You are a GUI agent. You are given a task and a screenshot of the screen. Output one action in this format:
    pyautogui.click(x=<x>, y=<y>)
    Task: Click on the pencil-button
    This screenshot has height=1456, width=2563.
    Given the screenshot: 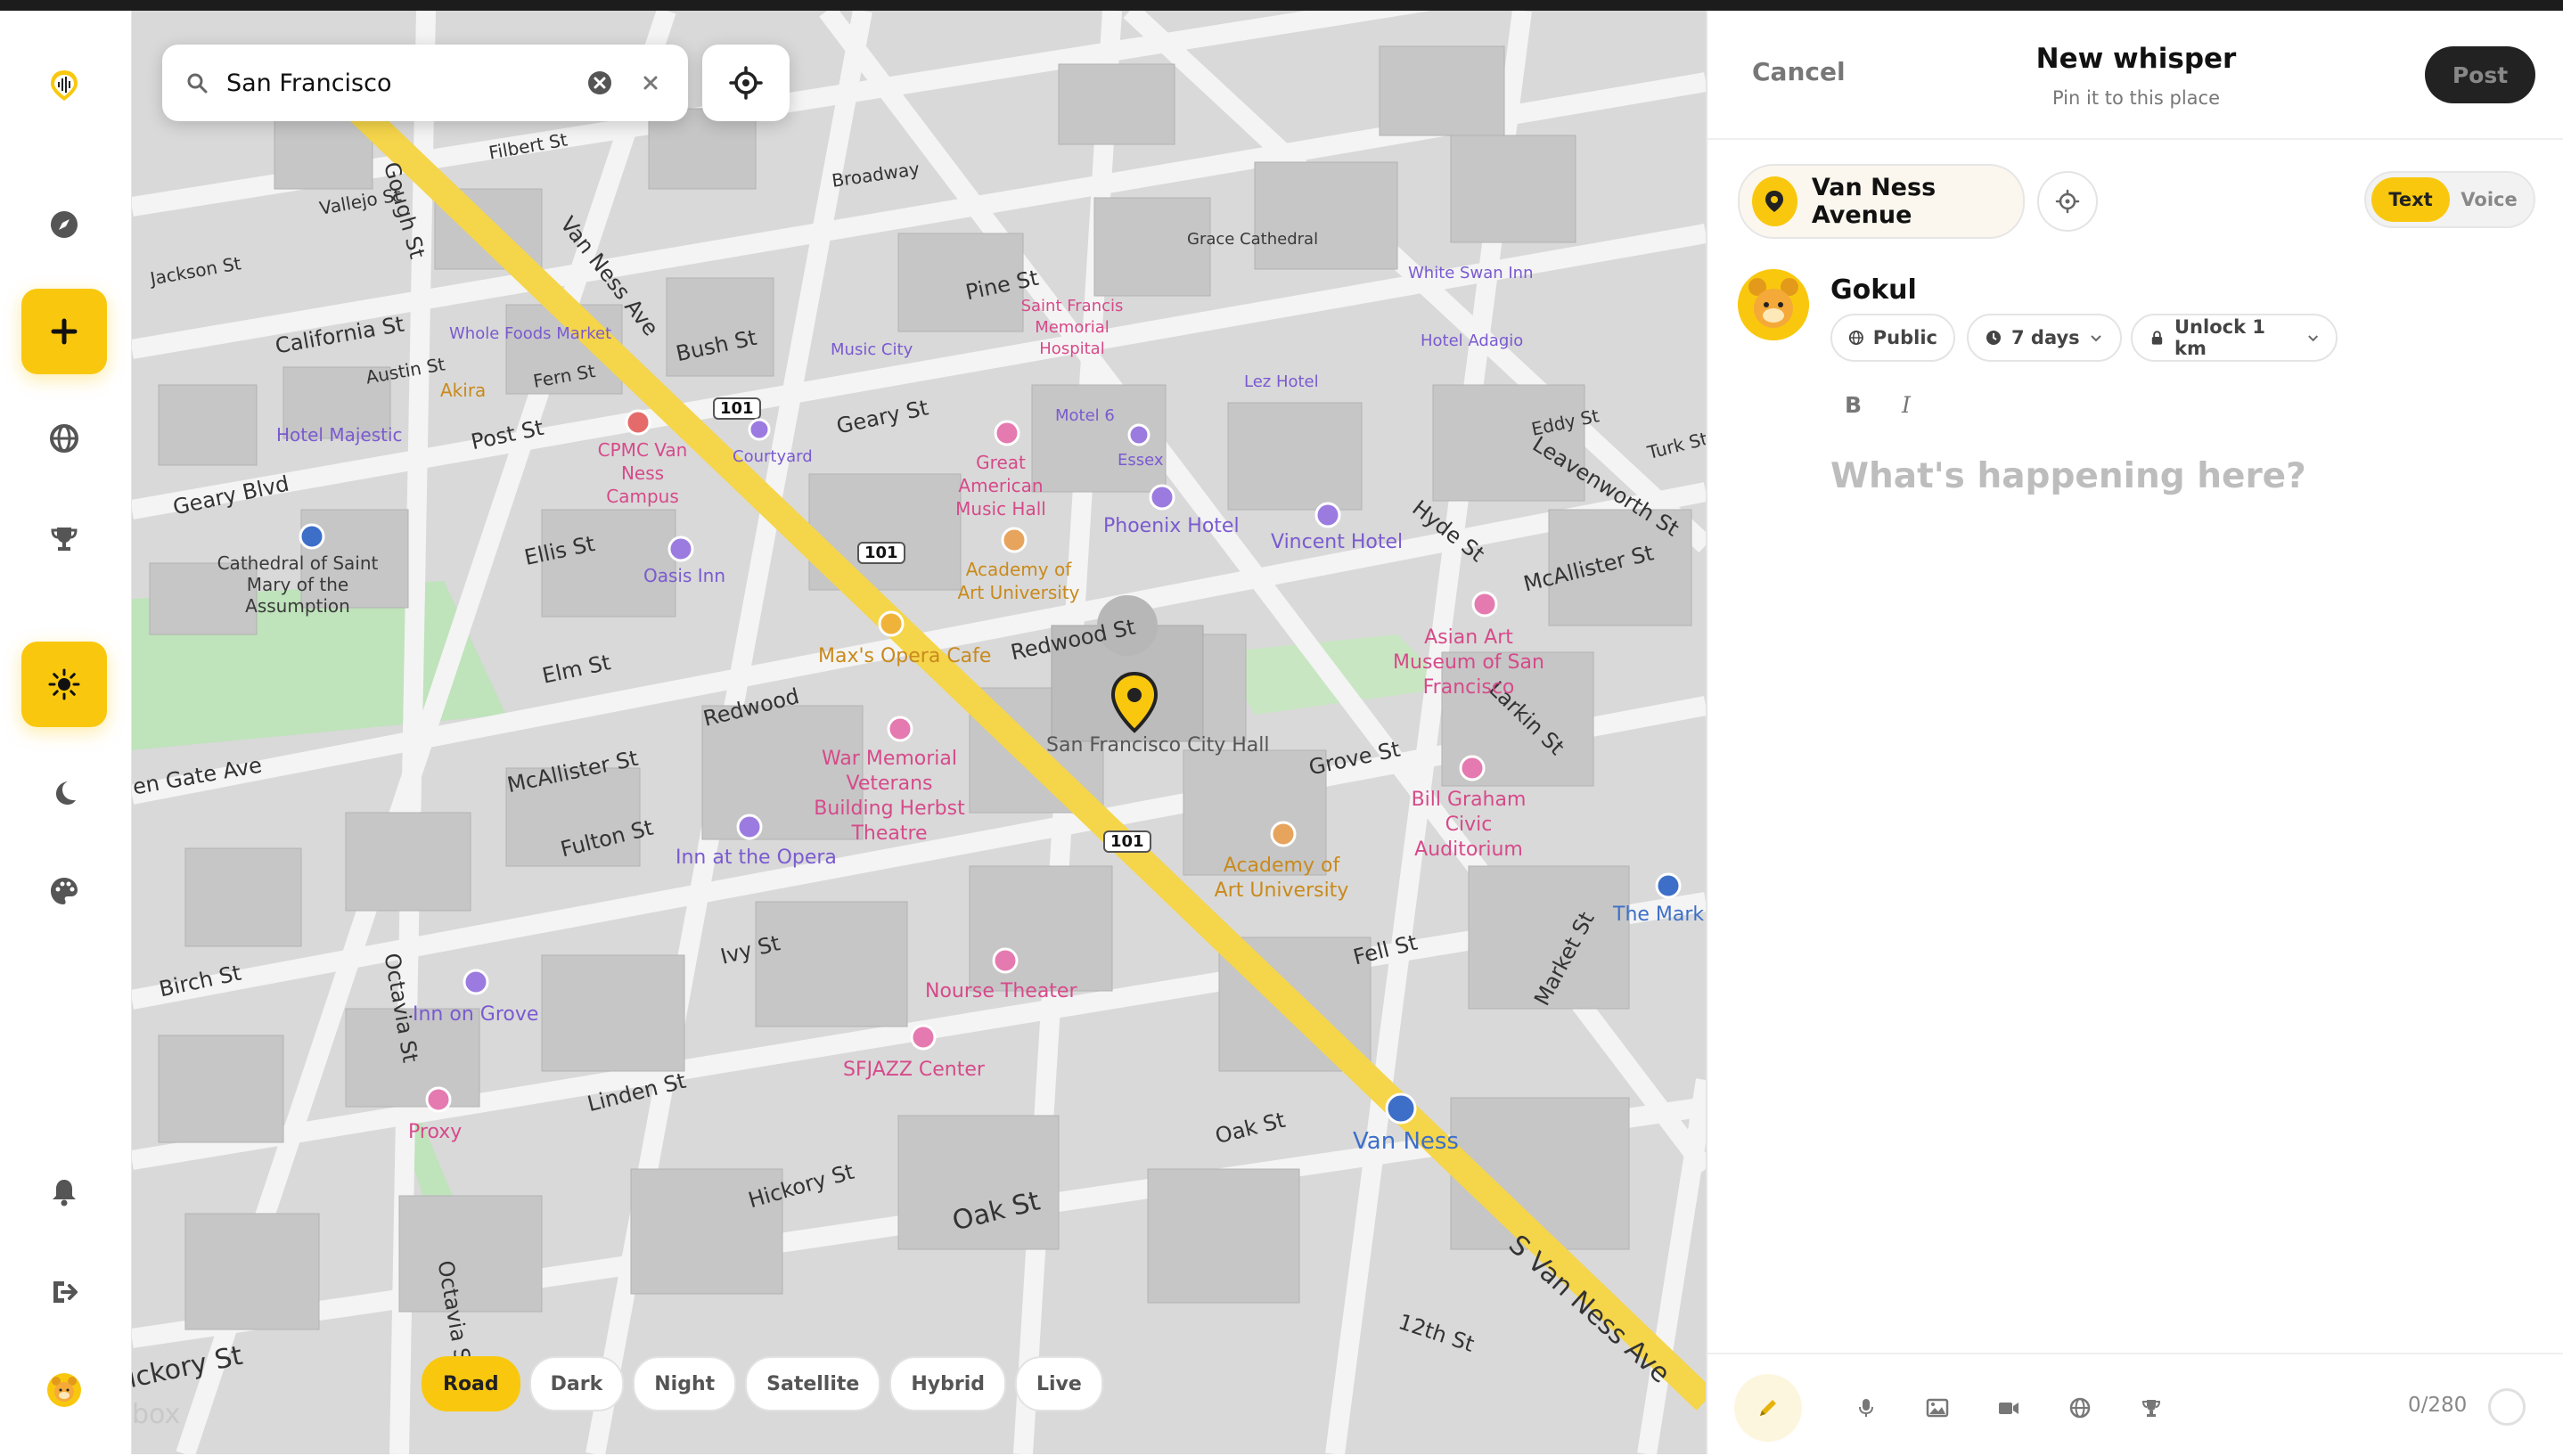 What is the action you would take?
    pyautogui.click(x=1768, y=1408)
    